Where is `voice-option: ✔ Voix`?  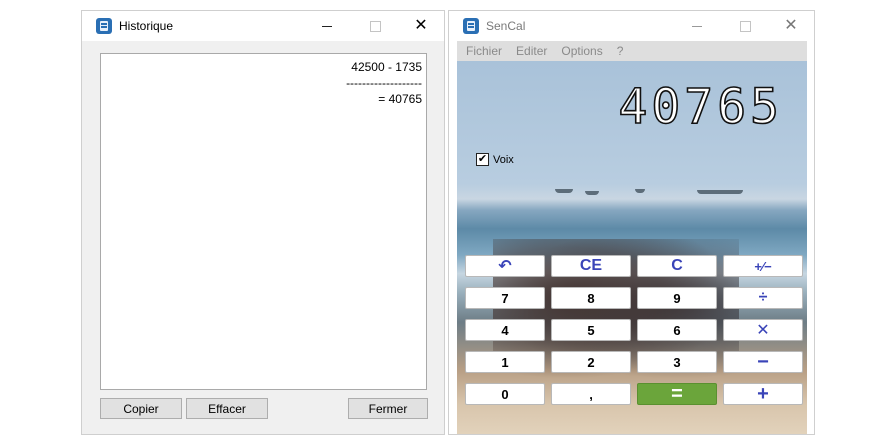 voice-option: ✔ Voix is located at coordinates (495, 159).